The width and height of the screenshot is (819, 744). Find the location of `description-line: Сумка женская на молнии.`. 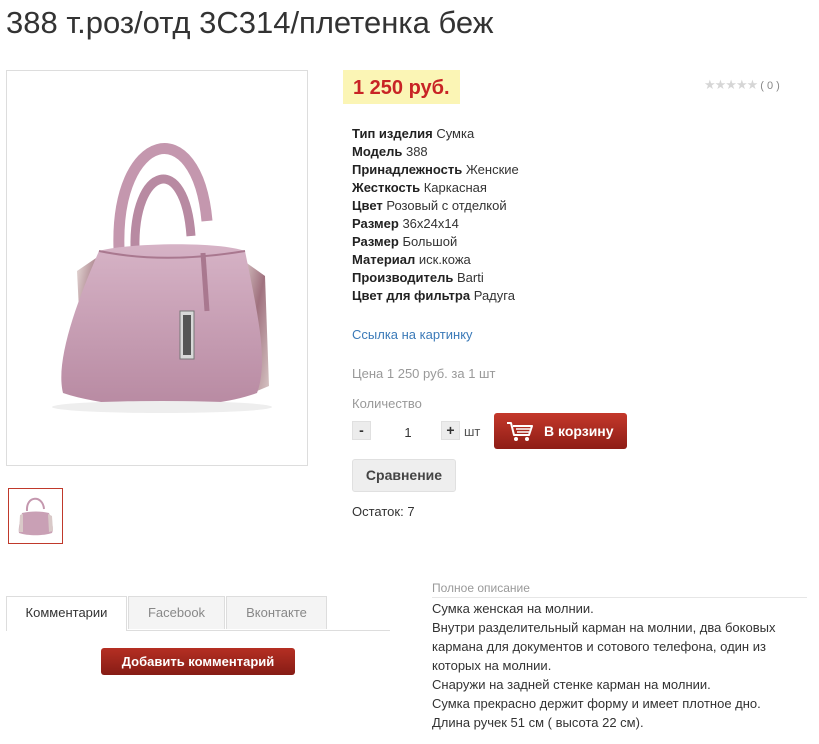

description-line: Сумка женская на молнии. is located at coordinates (513, 608).